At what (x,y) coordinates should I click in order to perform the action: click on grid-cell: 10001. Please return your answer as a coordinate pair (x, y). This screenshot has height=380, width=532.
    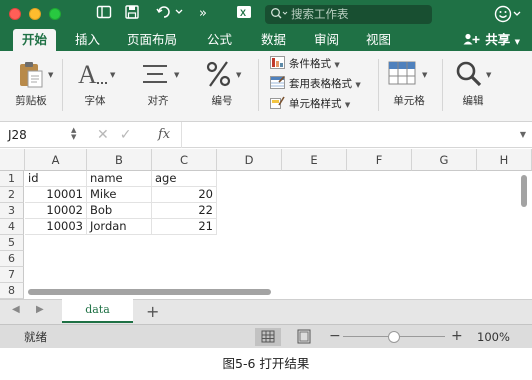
    Looking at the image, I should click on (56, 195).